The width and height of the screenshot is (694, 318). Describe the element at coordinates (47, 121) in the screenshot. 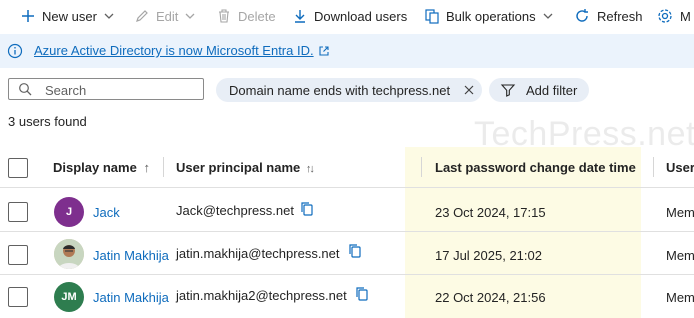

I see `result-count: 3 users found` at that location.